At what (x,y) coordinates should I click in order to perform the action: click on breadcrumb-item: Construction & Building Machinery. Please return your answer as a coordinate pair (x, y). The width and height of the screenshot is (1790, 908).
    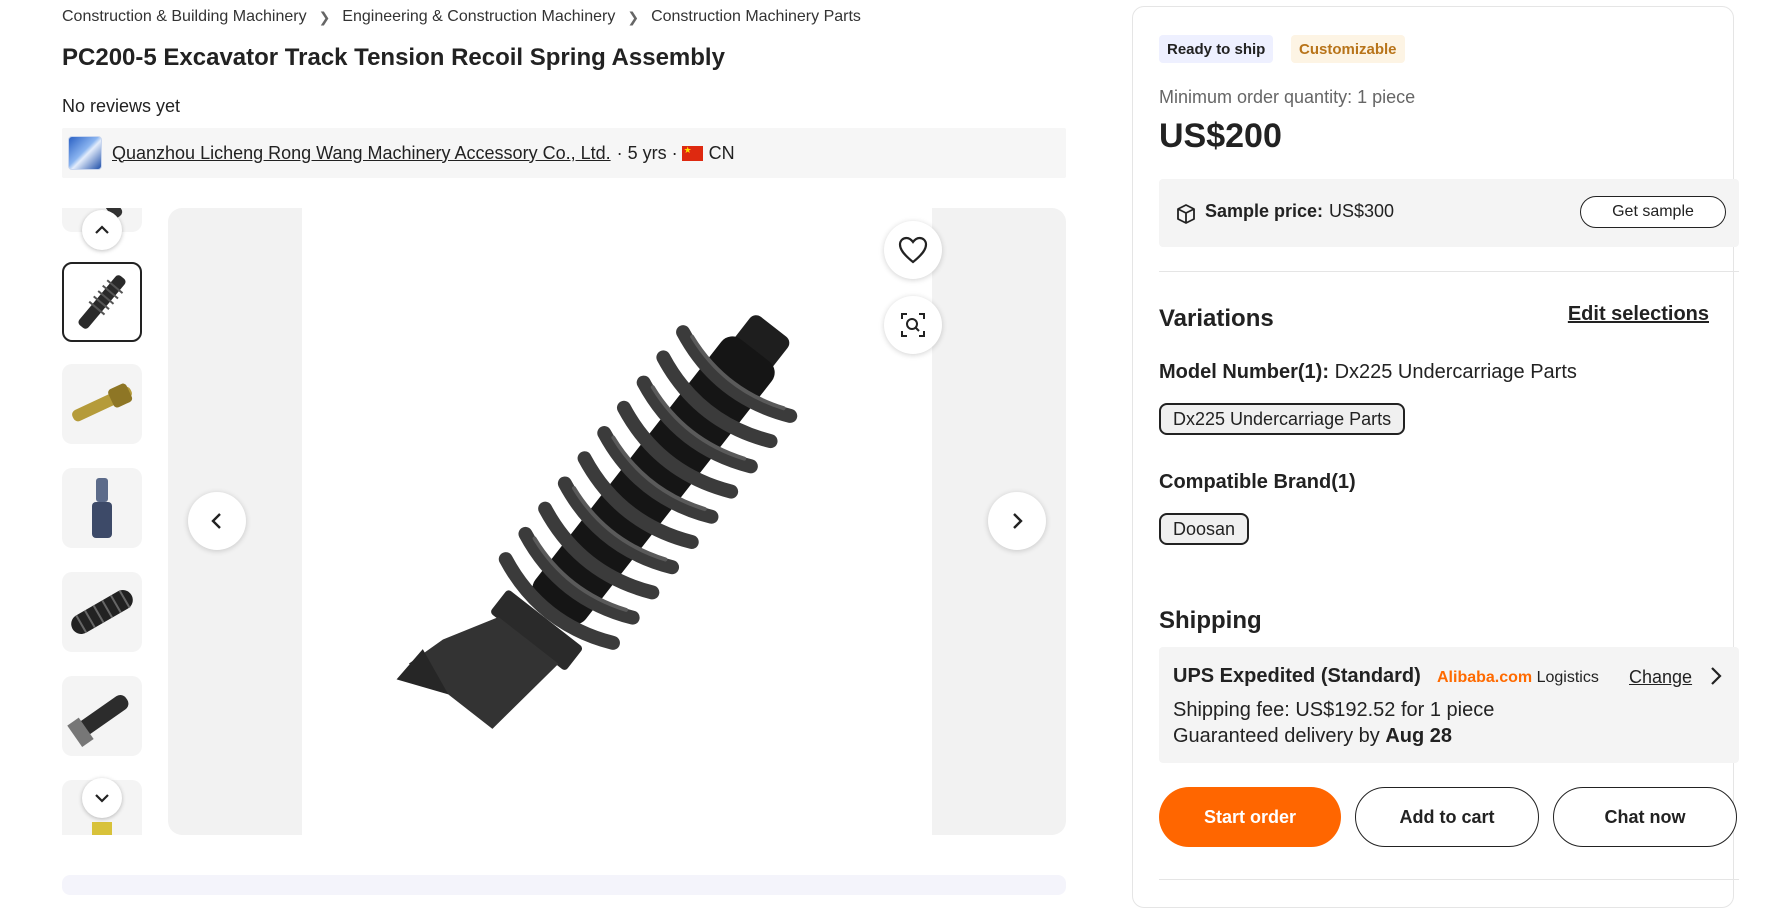
    Looking at the image, I should click on (184, 17).